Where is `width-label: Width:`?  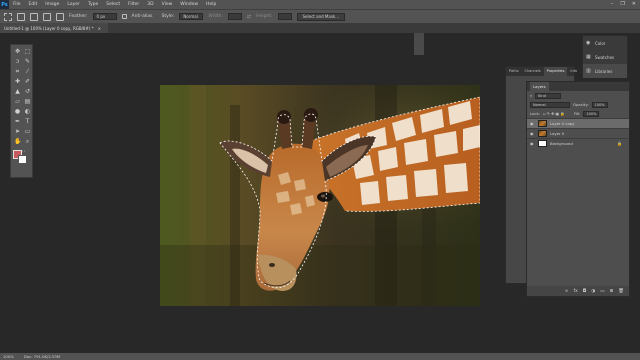
width-label: Width: is located at coordinates (215, 16).